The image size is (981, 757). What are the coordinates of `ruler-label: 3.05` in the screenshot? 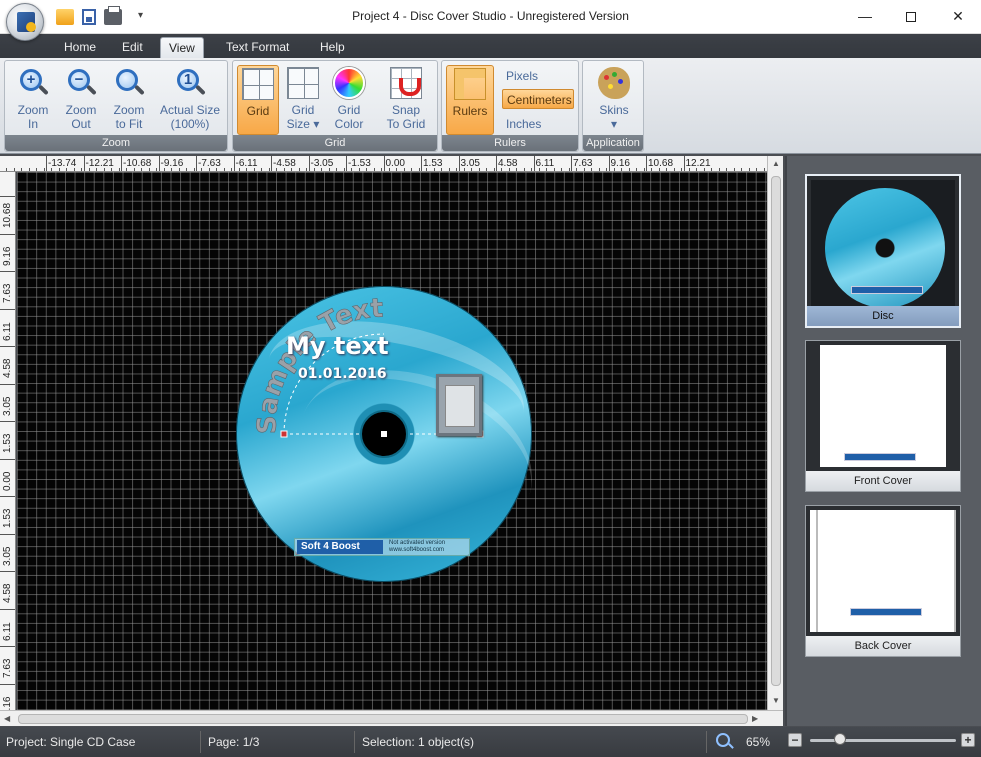 It's located at (7, 556).